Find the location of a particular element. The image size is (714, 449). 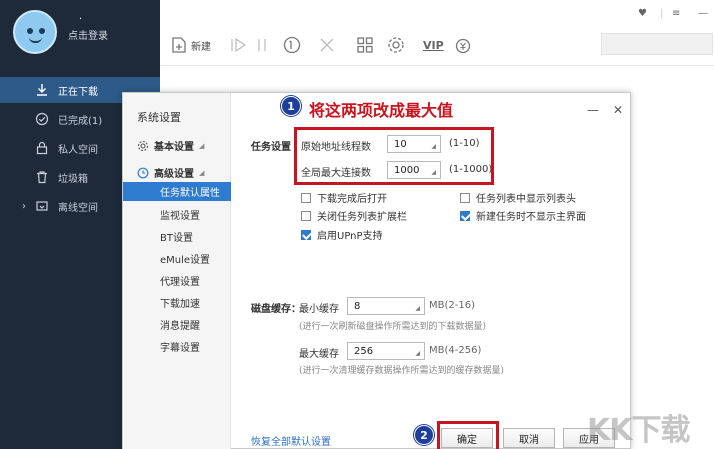

option-close-extension-bar: 关闭任务列表扩展栏 is located at coordinates (354, 215).